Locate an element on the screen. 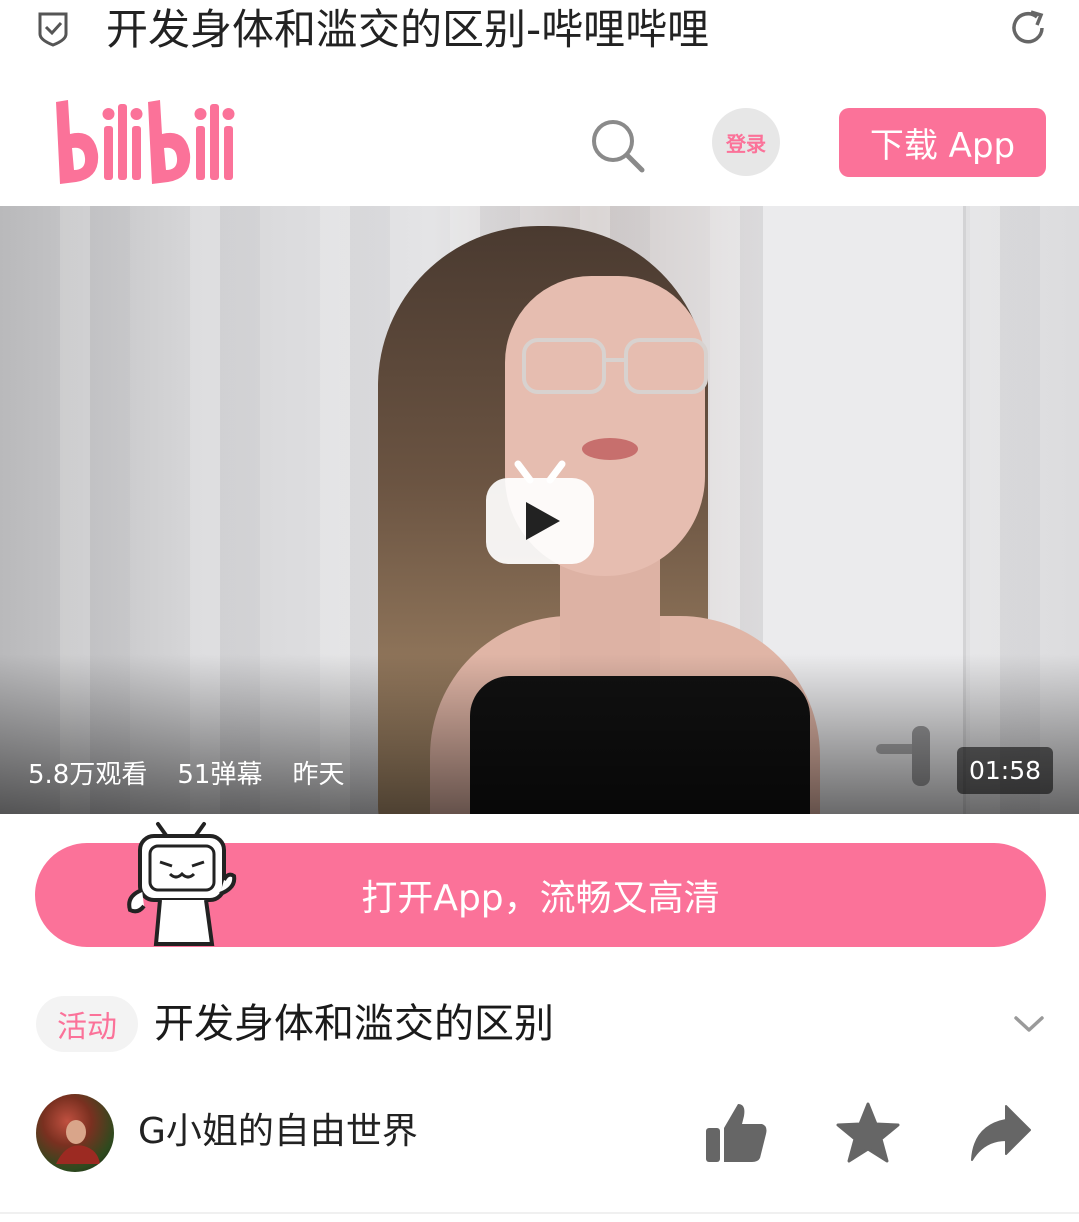  author-avatar is located at coordinates (75, 1133).